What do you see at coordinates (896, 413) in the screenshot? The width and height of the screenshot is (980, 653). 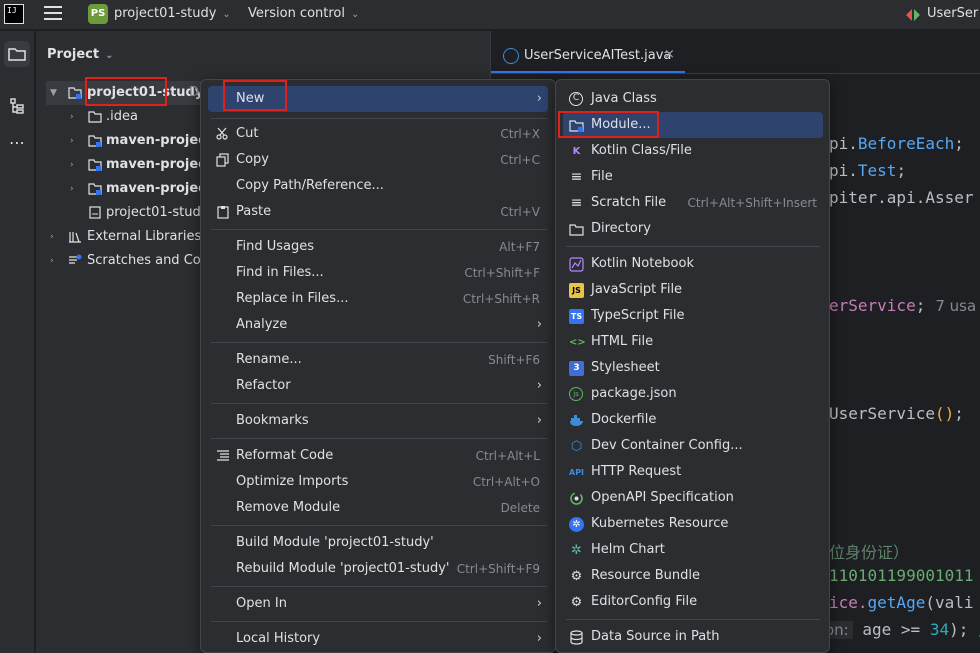 I see `code-line: UserService();` at bounding box center [896, 413].